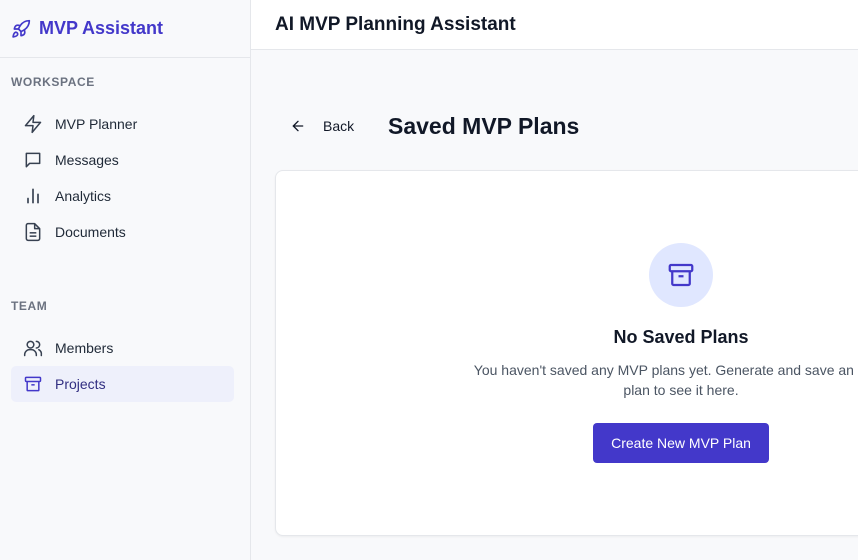 The width and height of the screenshot is (858, 560). I want to click on sidebar-item-label: Analytics, so click(83, 196).